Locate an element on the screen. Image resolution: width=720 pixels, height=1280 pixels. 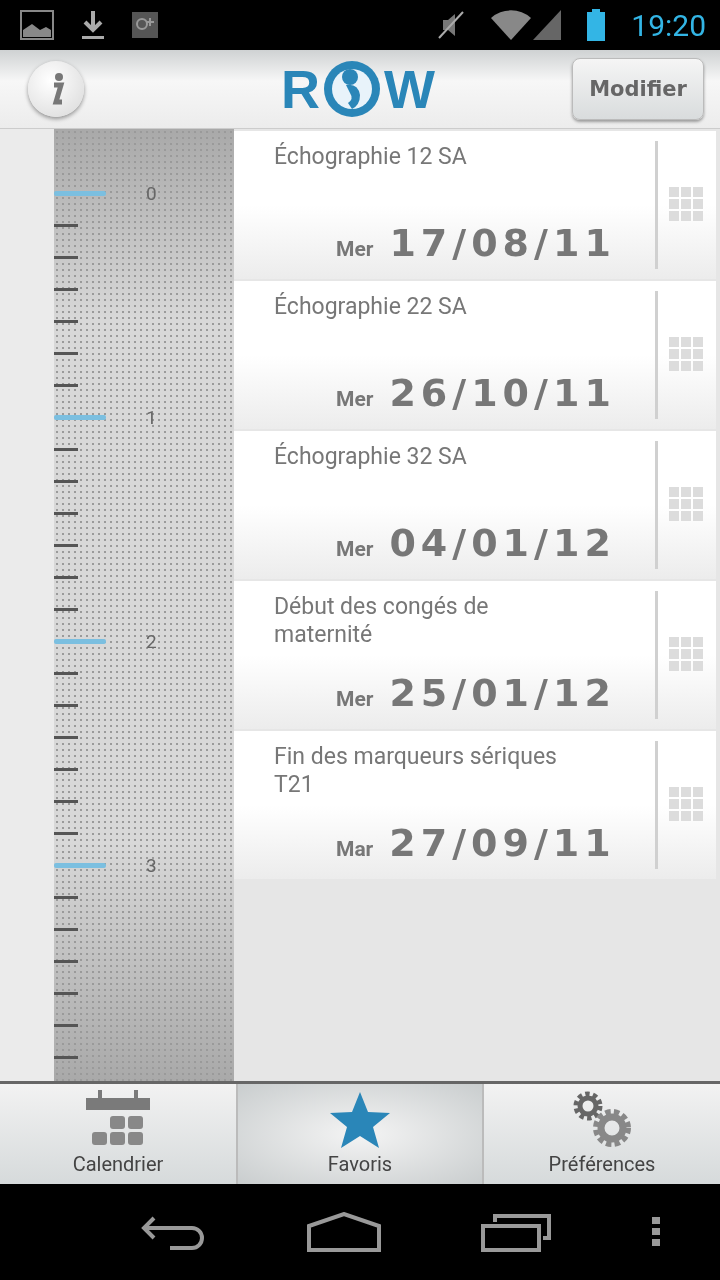
home-icon is located at coordinates (343, 1232).